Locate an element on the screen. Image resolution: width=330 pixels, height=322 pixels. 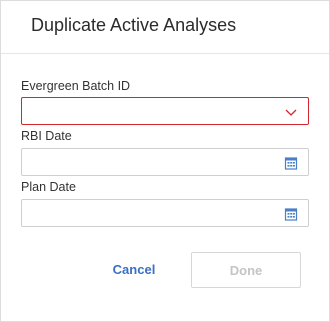
batch-id-label: Evergreen Batch ID is located at coordinates (76, 86).